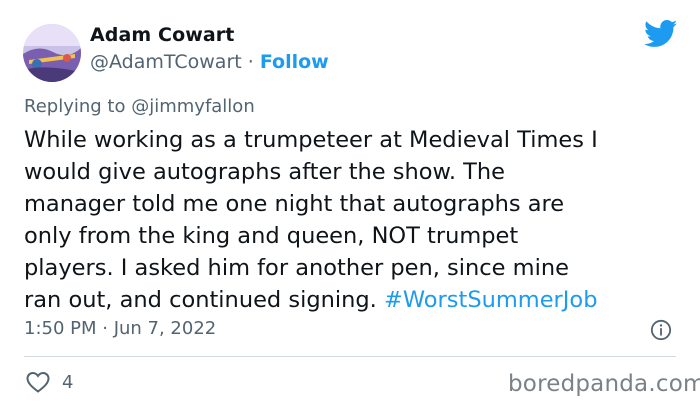  I want to click on follow-button: Follow, so click(294, 62).